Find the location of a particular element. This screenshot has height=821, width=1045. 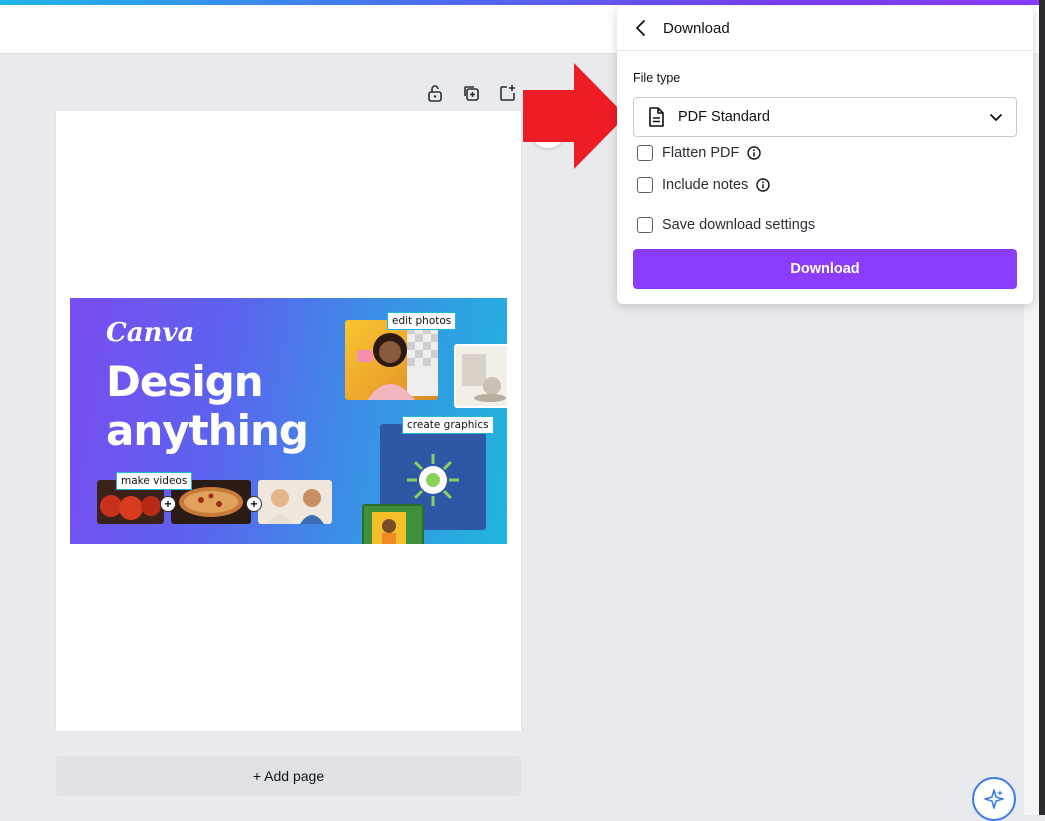

video-tile-kids is located at coordinates (295, 502).